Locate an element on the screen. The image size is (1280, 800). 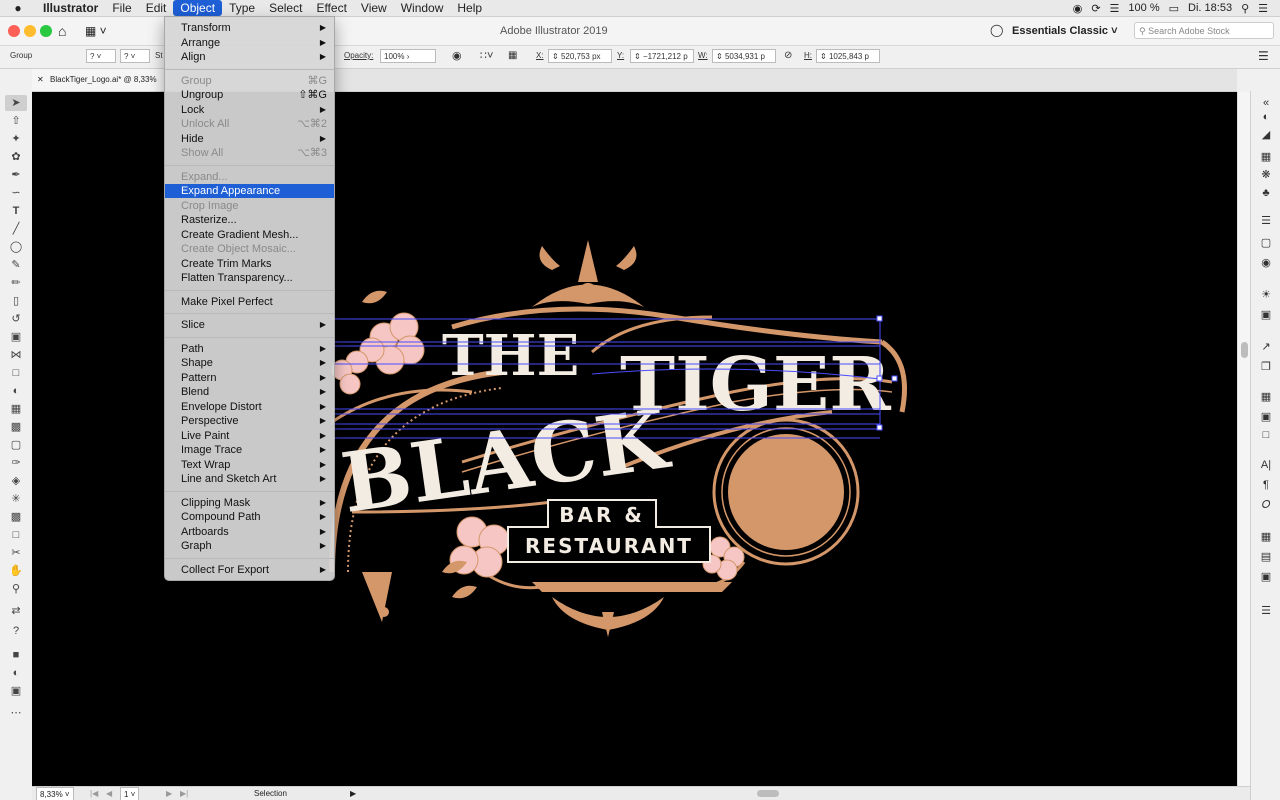
edit-toolbar-icon: ⋯ is located at coordinates (16, 713).